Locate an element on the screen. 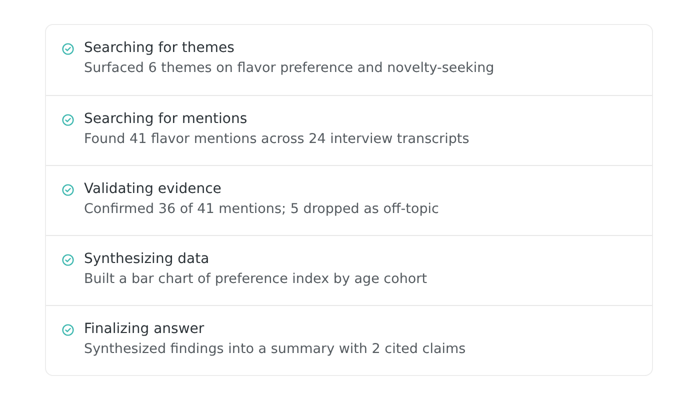 This screenshot has height=400, width=700. step-detail: Built a bar chart of preference index by age cohort is located at coordinates (256, 279).